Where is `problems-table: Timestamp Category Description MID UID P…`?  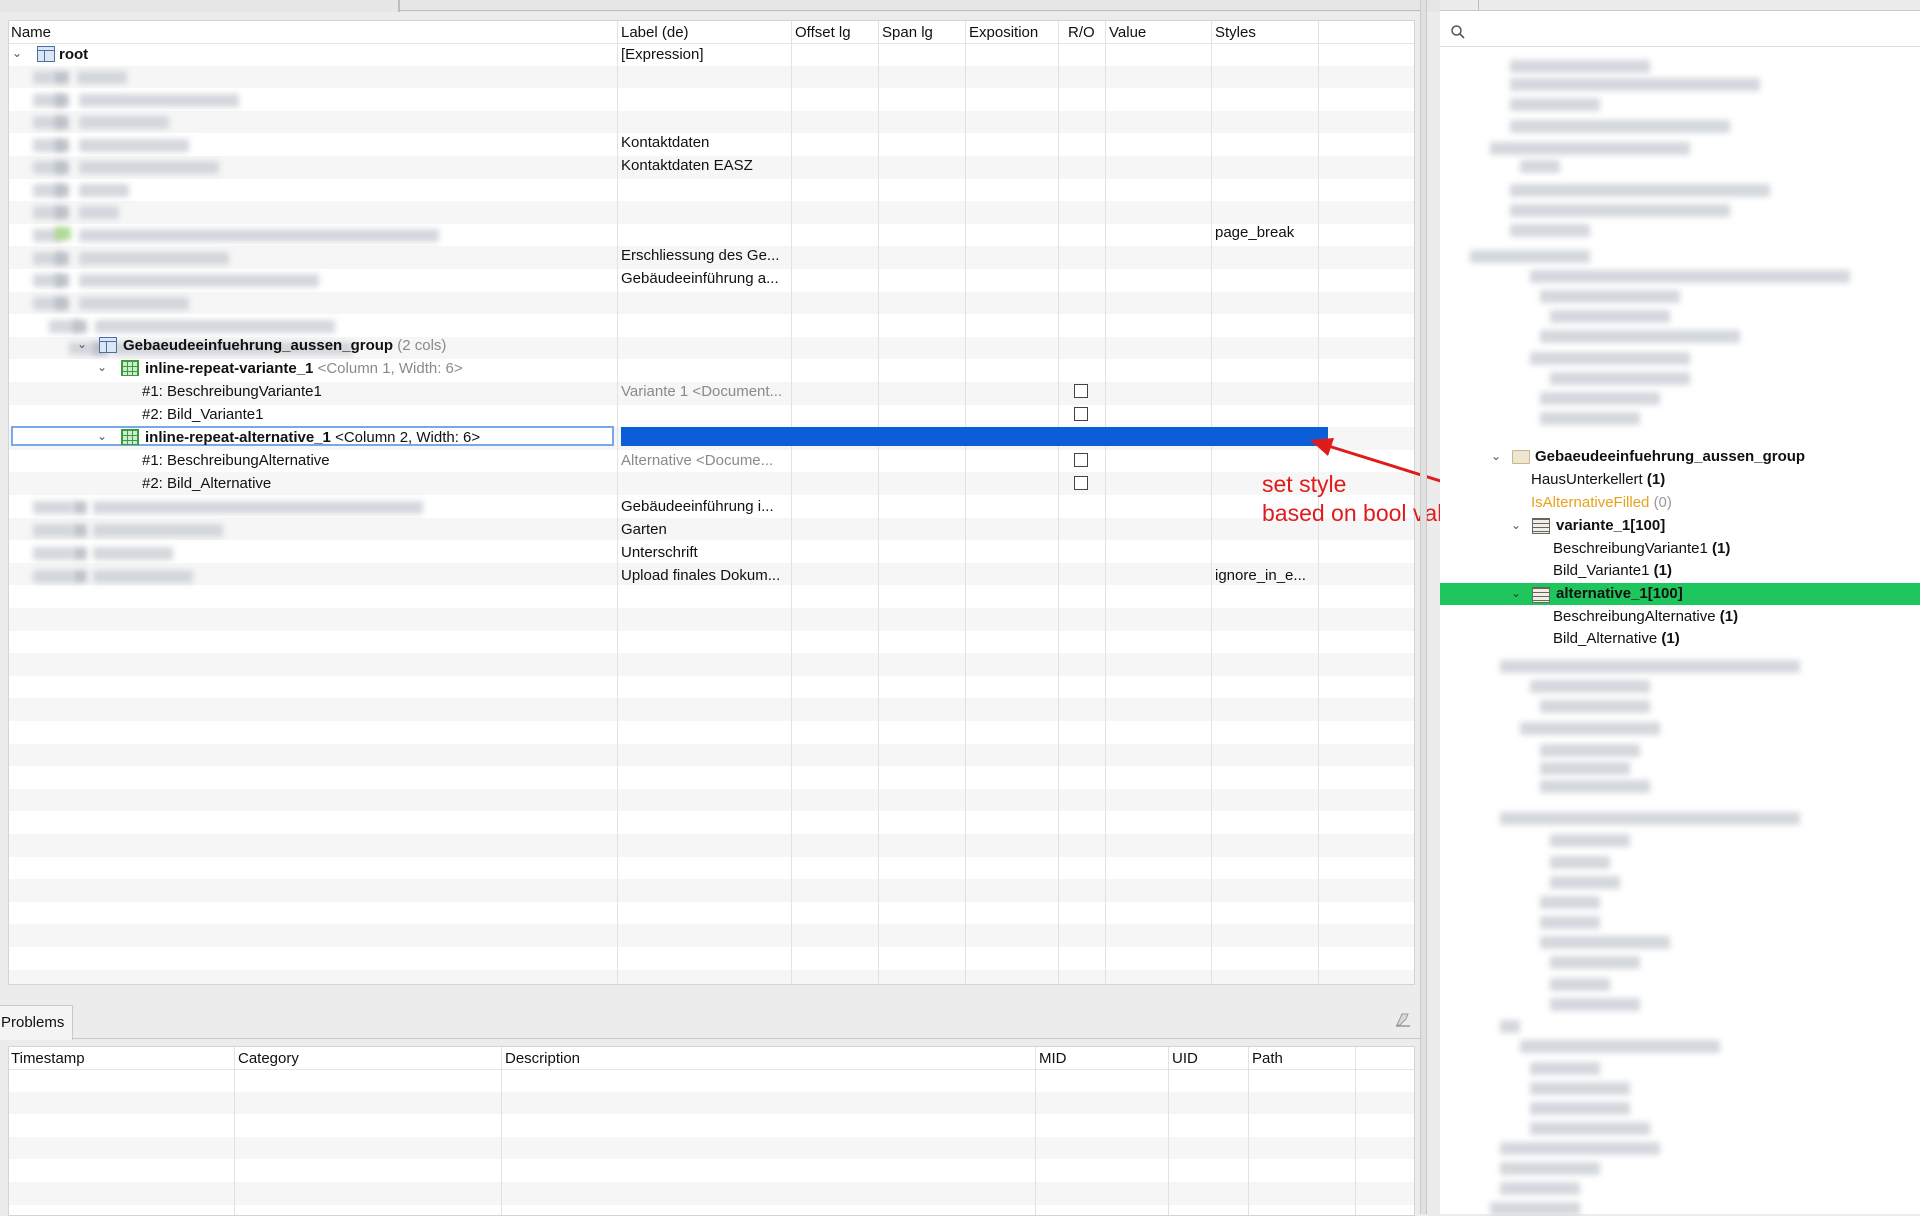
problems-table: Timestamp Category Description MID UID P… is located at coordinates (711, 1131).